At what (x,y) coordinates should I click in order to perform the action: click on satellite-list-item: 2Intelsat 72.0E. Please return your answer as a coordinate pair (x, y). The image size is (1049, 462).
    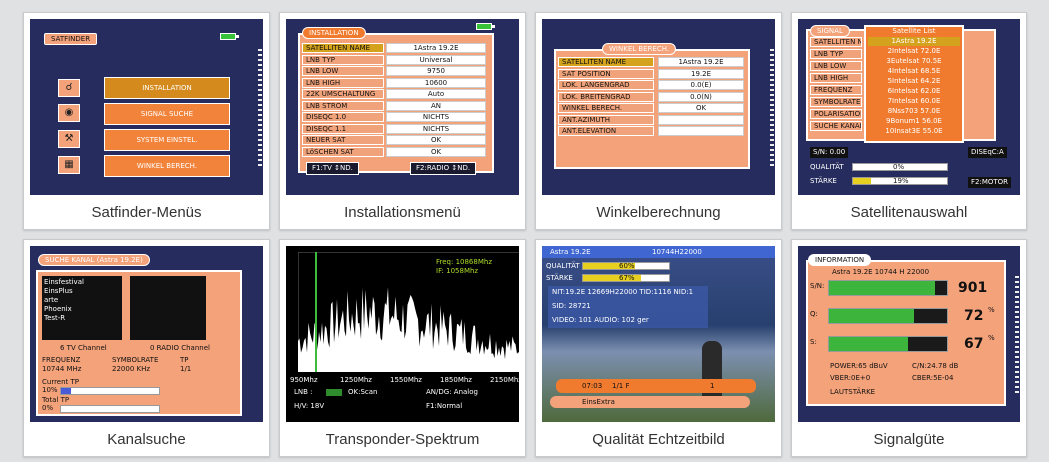
    Looking at the image, I should click on (914, 51).